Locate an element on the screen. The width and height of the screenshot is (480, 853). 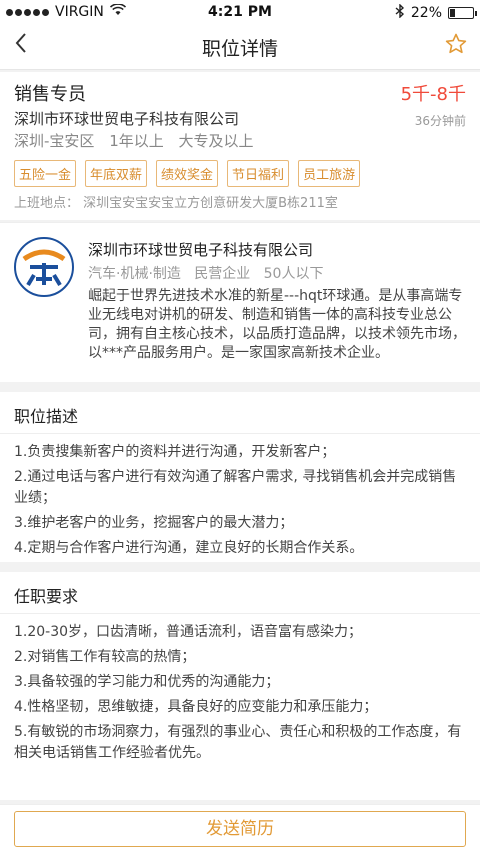
page-title: 职位详情 is located at coordinates (239, 49).